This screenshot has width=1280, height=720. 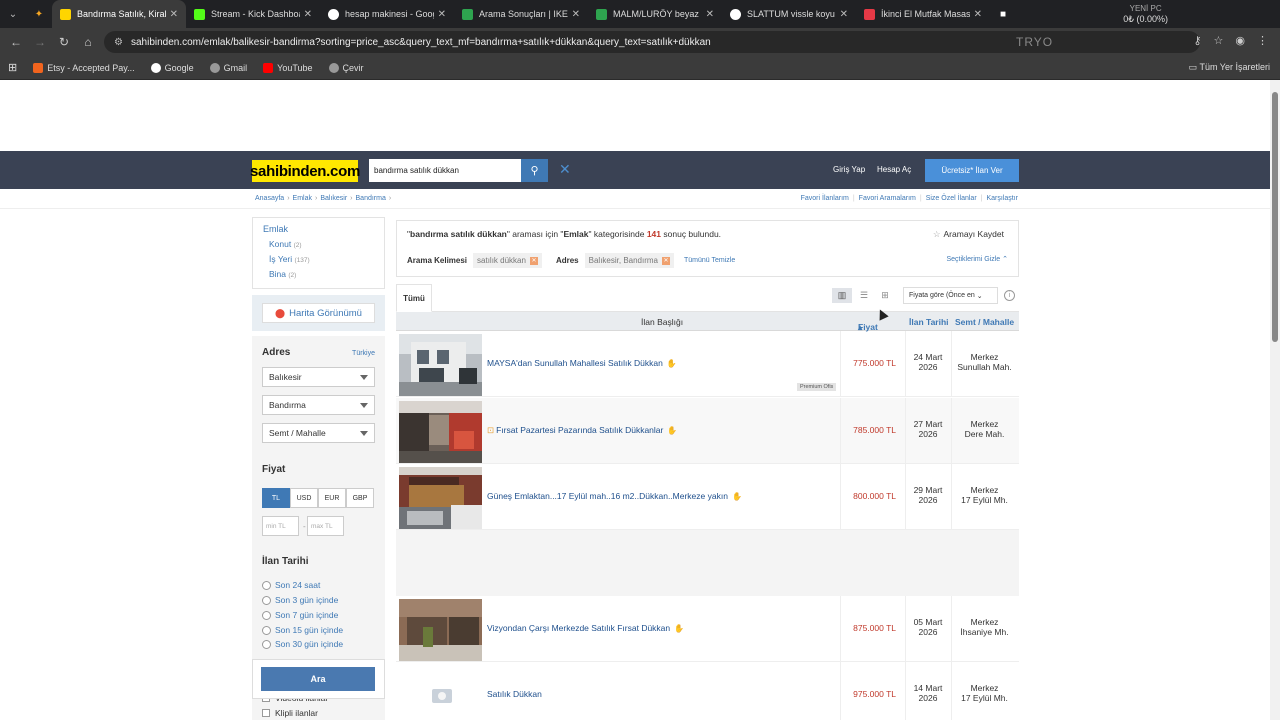 What do you see at coordinates (655, 14) in the screenshot?
I see `browser-tab: MALM/LURÖY beyaz 16 ✕` at bounding box center [655, 14].